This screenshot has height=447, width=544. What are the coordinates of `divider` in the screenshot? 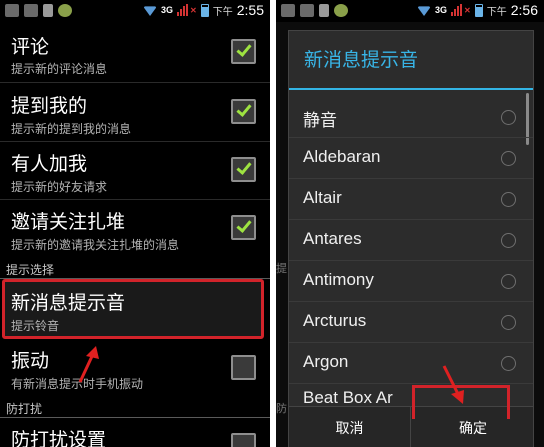 It's located at (135, 82).